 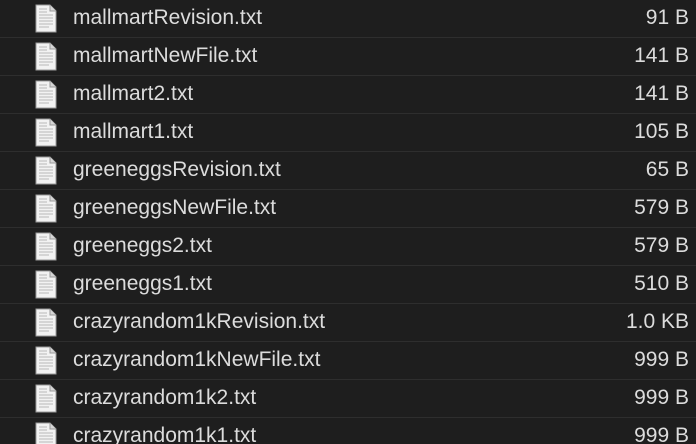 I want to click on file-name: greeneggsRevision.txt, so click(x=177, y=169).